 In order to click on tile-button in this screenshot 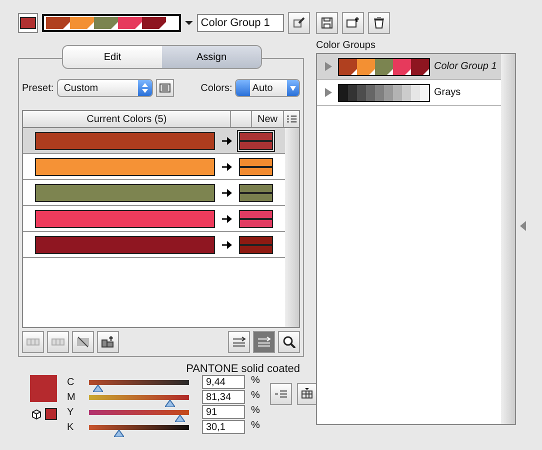, I will do `click(33, 342)`.